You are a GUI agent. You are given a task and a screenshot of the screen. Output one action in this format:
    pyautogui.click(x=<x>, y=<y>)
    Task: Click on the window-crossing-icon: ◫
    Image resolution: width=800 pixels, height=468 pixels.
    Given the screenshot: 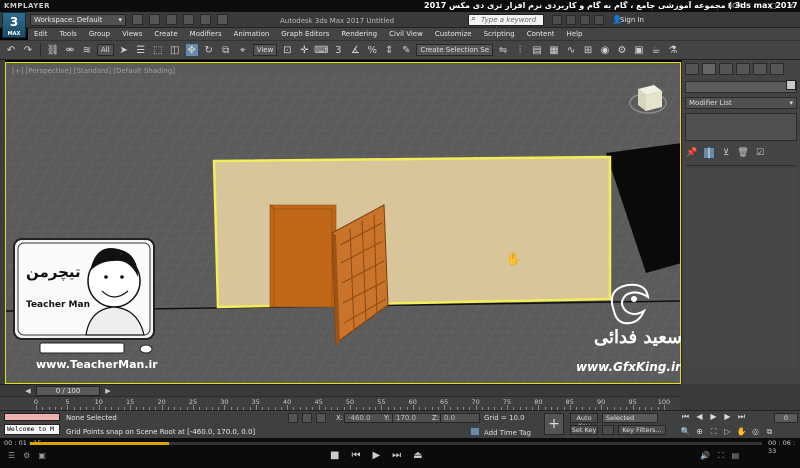 What is the action you would take?
    pyautogui.click(x=175, y=50)
    